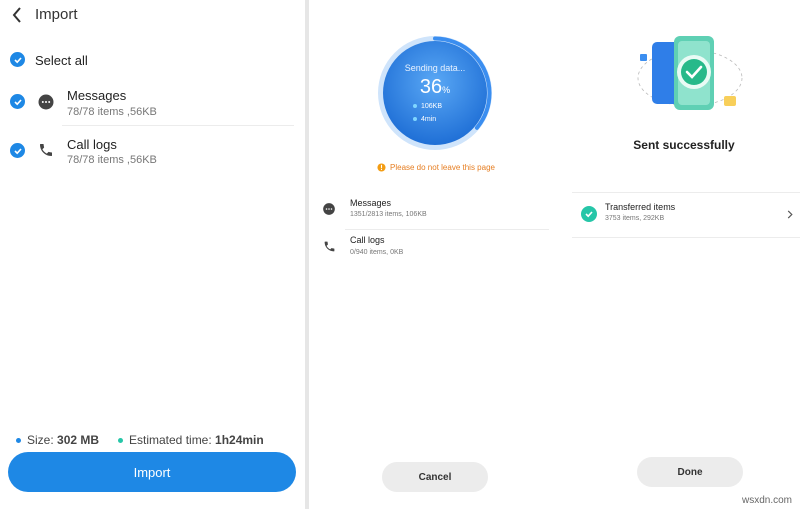  Describe the element at coordinates (690, 73) in the screenshot. I see `phones-success-illustration` at that location.